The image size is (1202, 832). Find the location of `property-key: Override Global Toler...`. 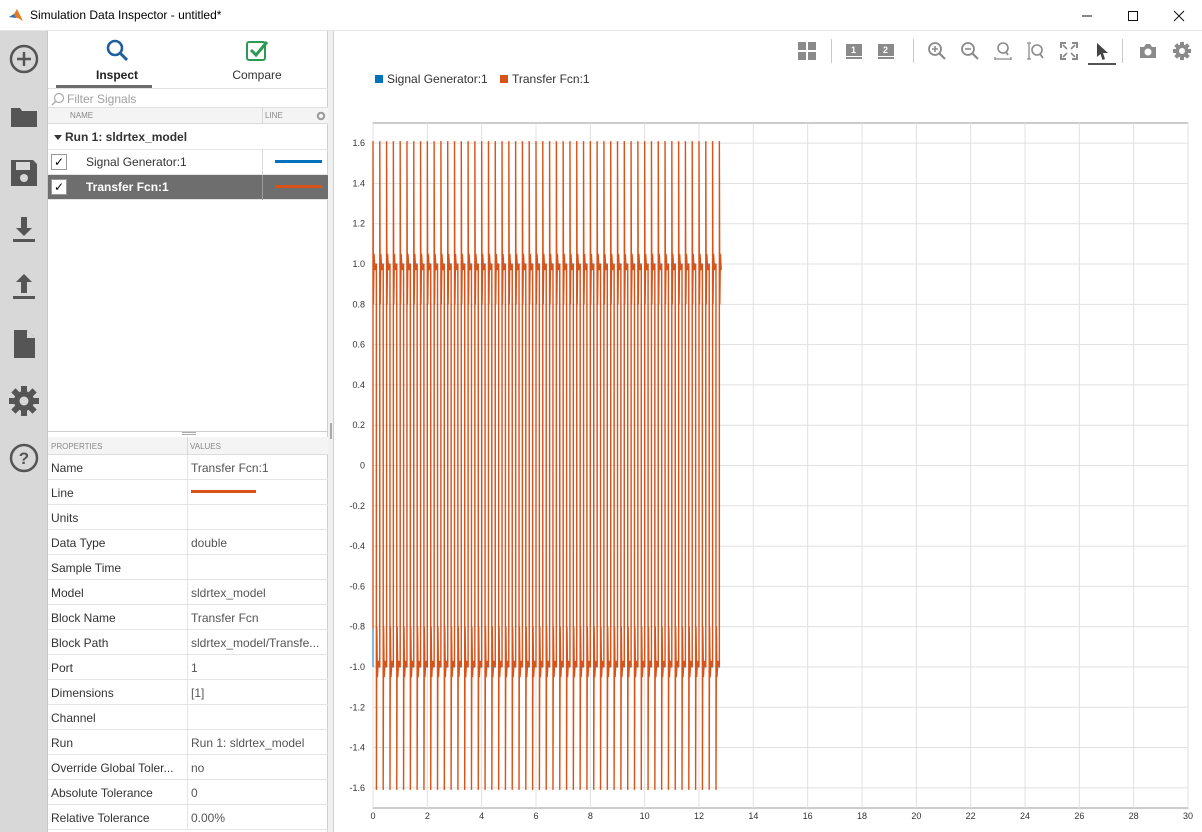

property-key: Override Global Toler... is located at coordinates (112, 768).